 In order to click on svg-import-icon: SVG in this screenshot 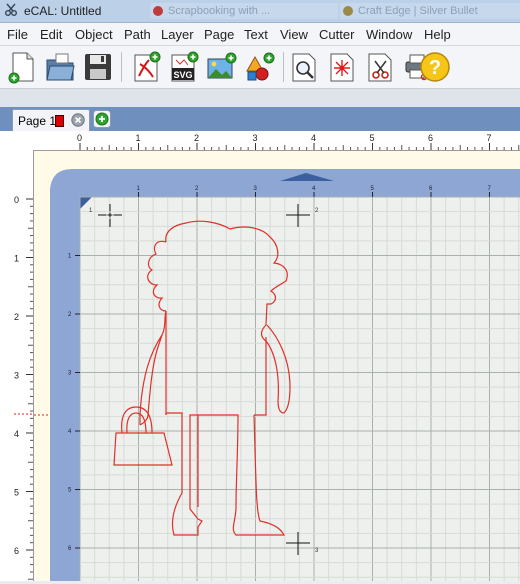, I will do `click(185, 66)`.